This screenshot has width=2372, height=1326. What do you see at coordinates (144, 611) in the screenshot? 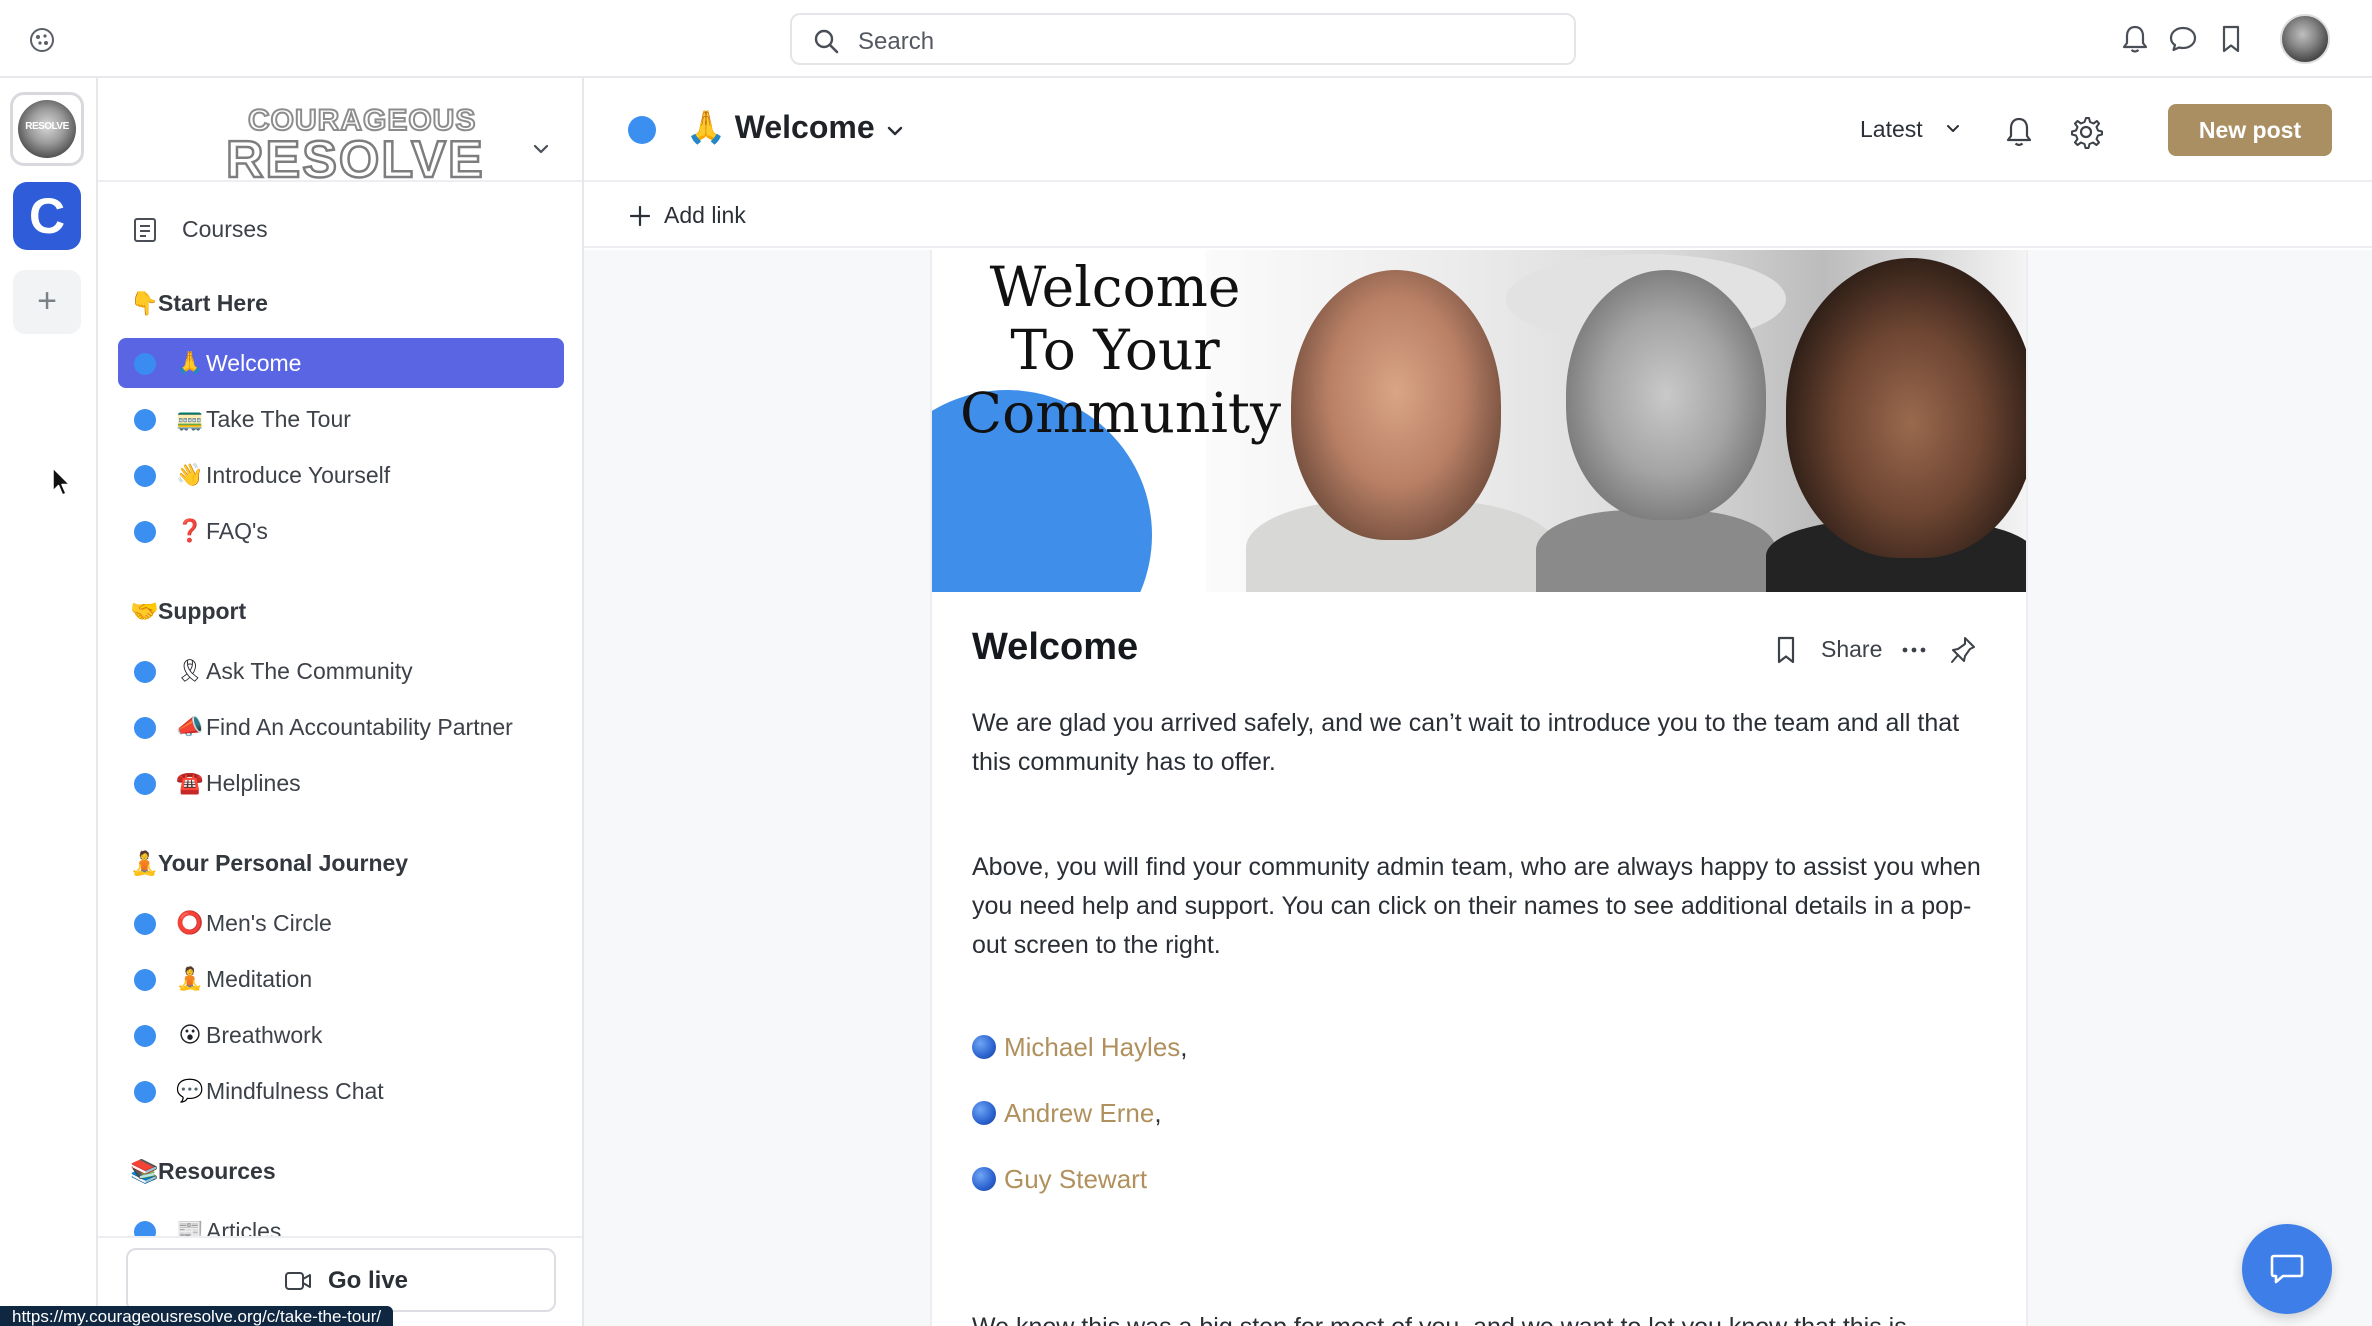
I see `handshake-icon: 🤝` at bounding box center [144, 611].